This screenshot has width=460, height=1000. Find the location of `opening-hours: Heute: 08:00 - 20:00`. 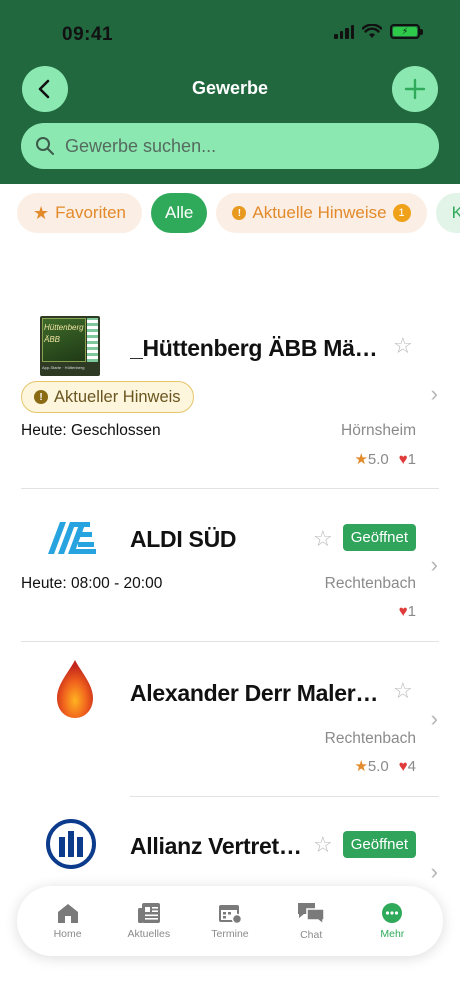

opening-hours: Heute: 08:00 - 20:00 is located at coordinates (92, 583).